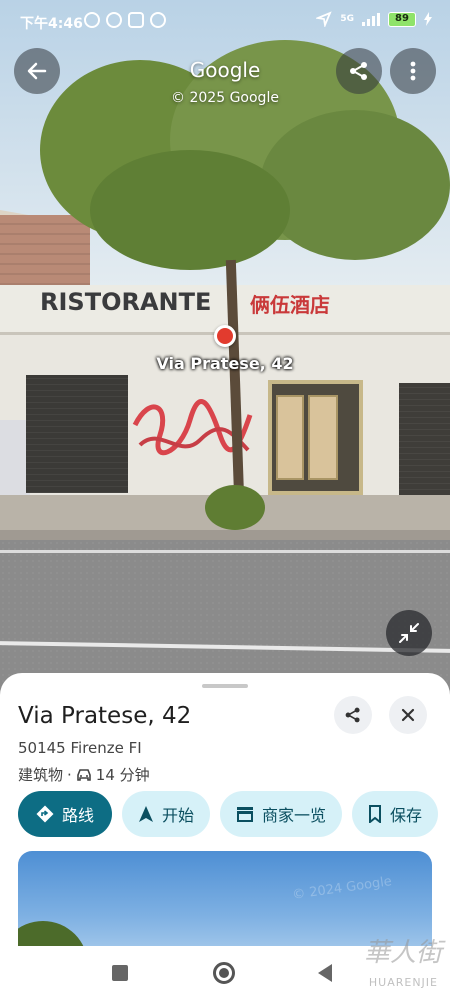 This screenshot has width=450, height=1000. Describe the element at coordinates (92, 20) in the screenshot. I see `alarm-icon` at that location.